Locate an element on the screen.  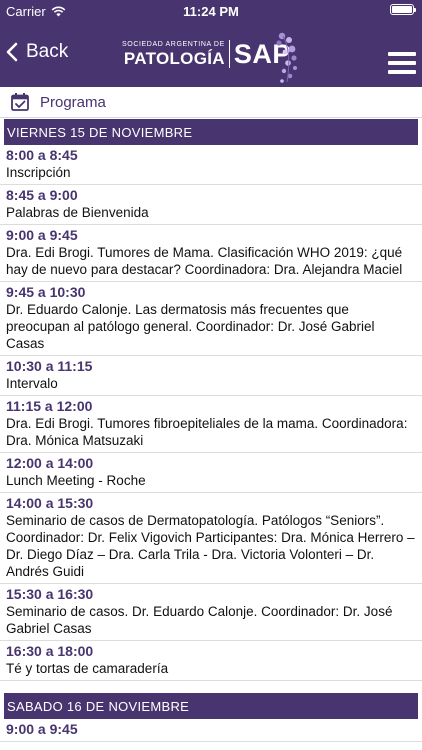
battery-fill is located at coordinates (402, 9).